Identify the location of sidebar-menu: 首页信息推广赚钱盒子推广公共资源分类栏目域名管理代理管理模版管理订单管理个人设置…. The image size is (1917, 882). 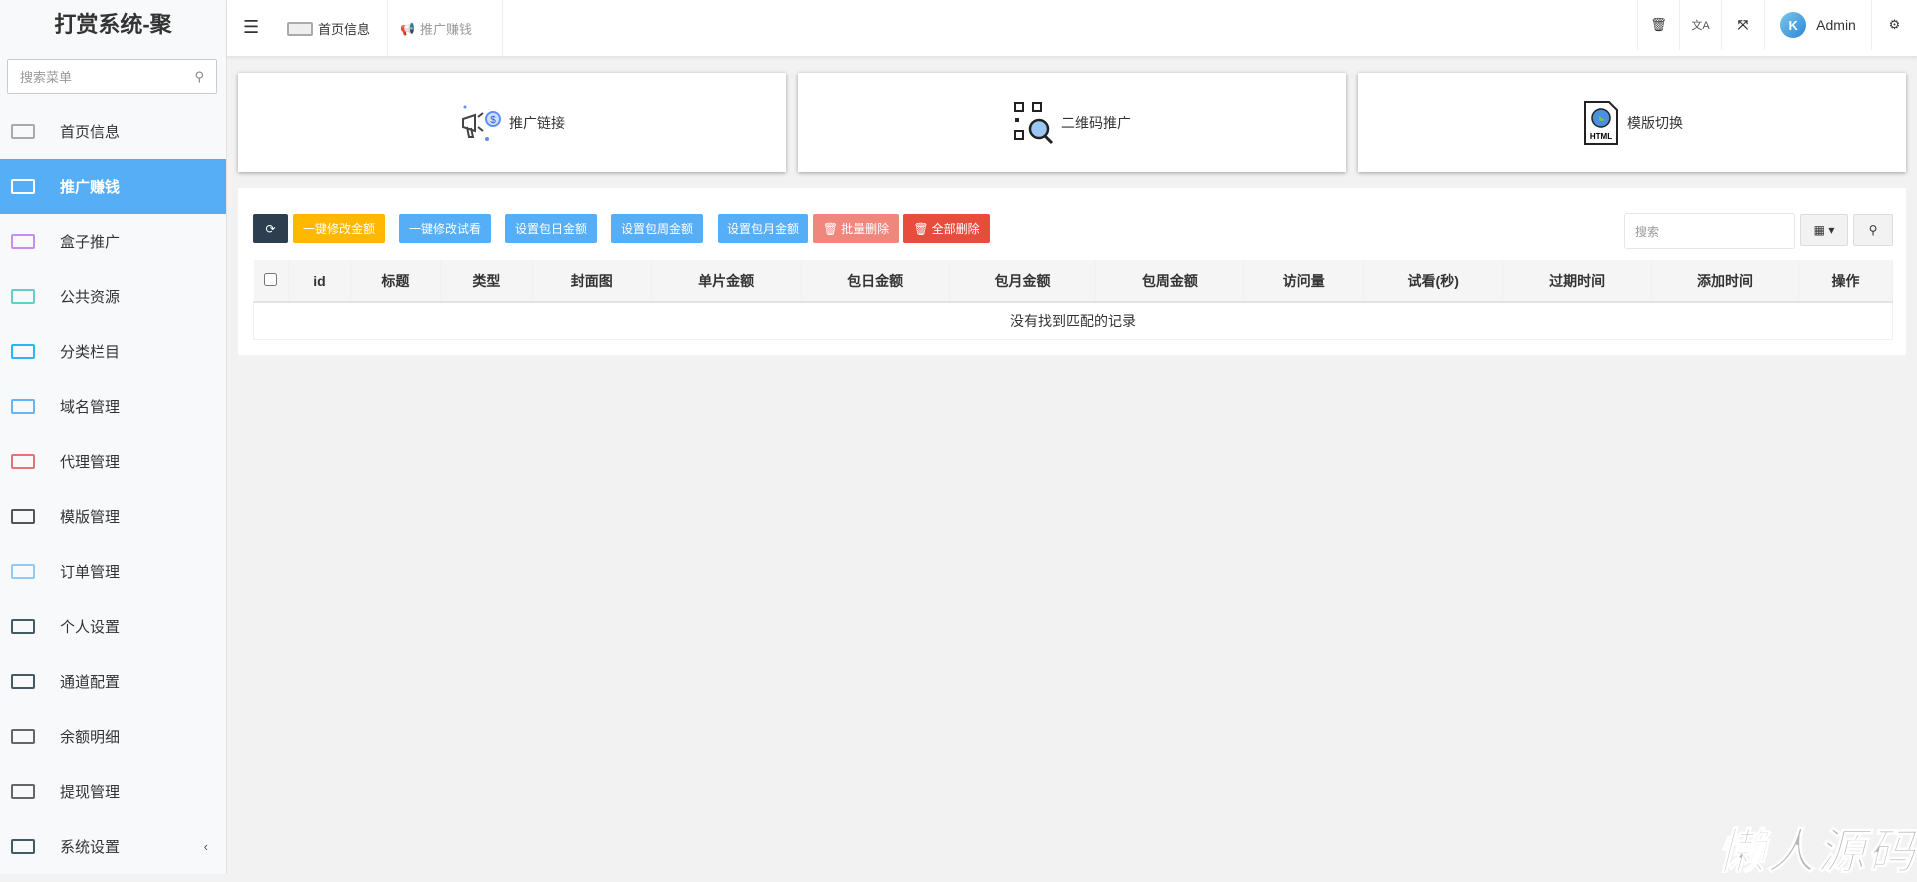
(113, 489).